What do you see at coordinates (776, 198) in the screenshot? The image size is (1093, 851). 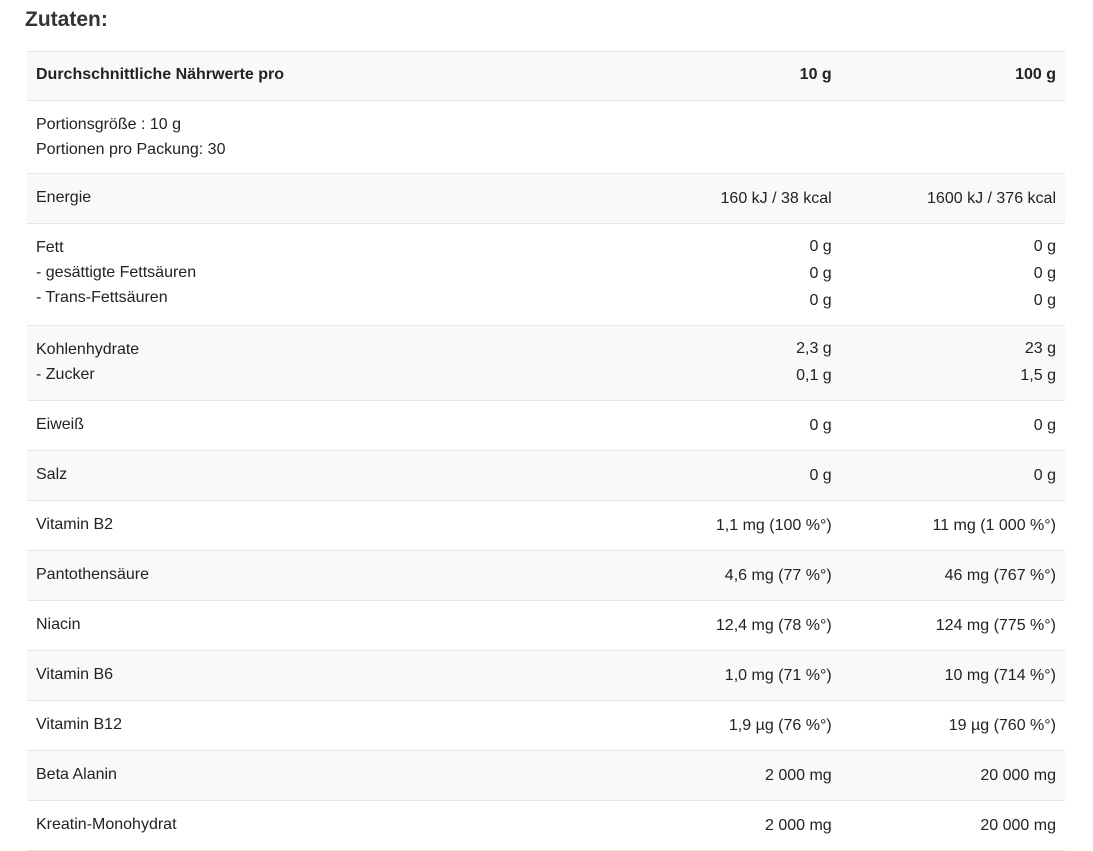 I see `value-per-10g-line: 160 kJ / 38 kcal` at bounding box center [776, 198].